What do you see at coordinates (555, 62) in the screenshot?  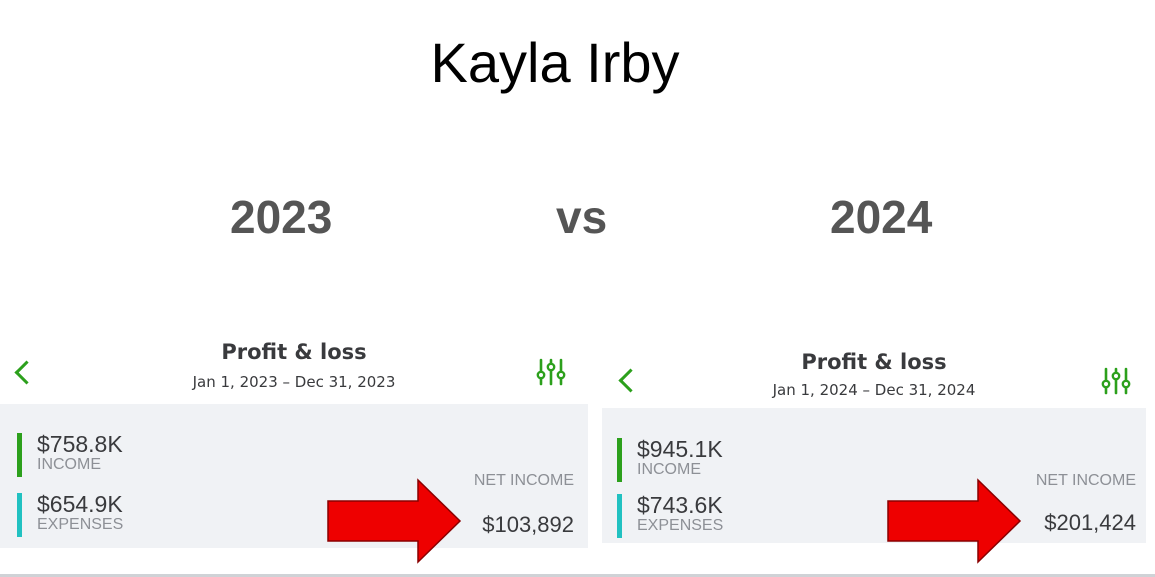 I see `page-title: Kayla Irby` at bounding box center [555, 62].